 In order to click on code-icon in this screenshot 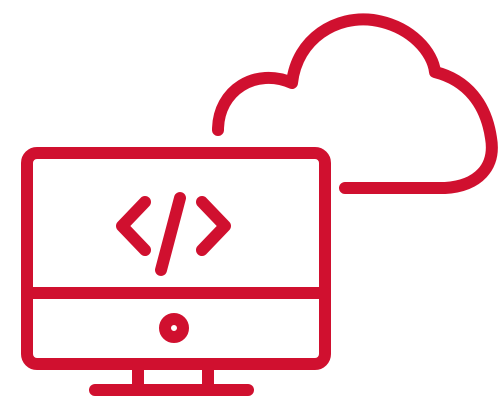, I will do `click(173, 234)`.